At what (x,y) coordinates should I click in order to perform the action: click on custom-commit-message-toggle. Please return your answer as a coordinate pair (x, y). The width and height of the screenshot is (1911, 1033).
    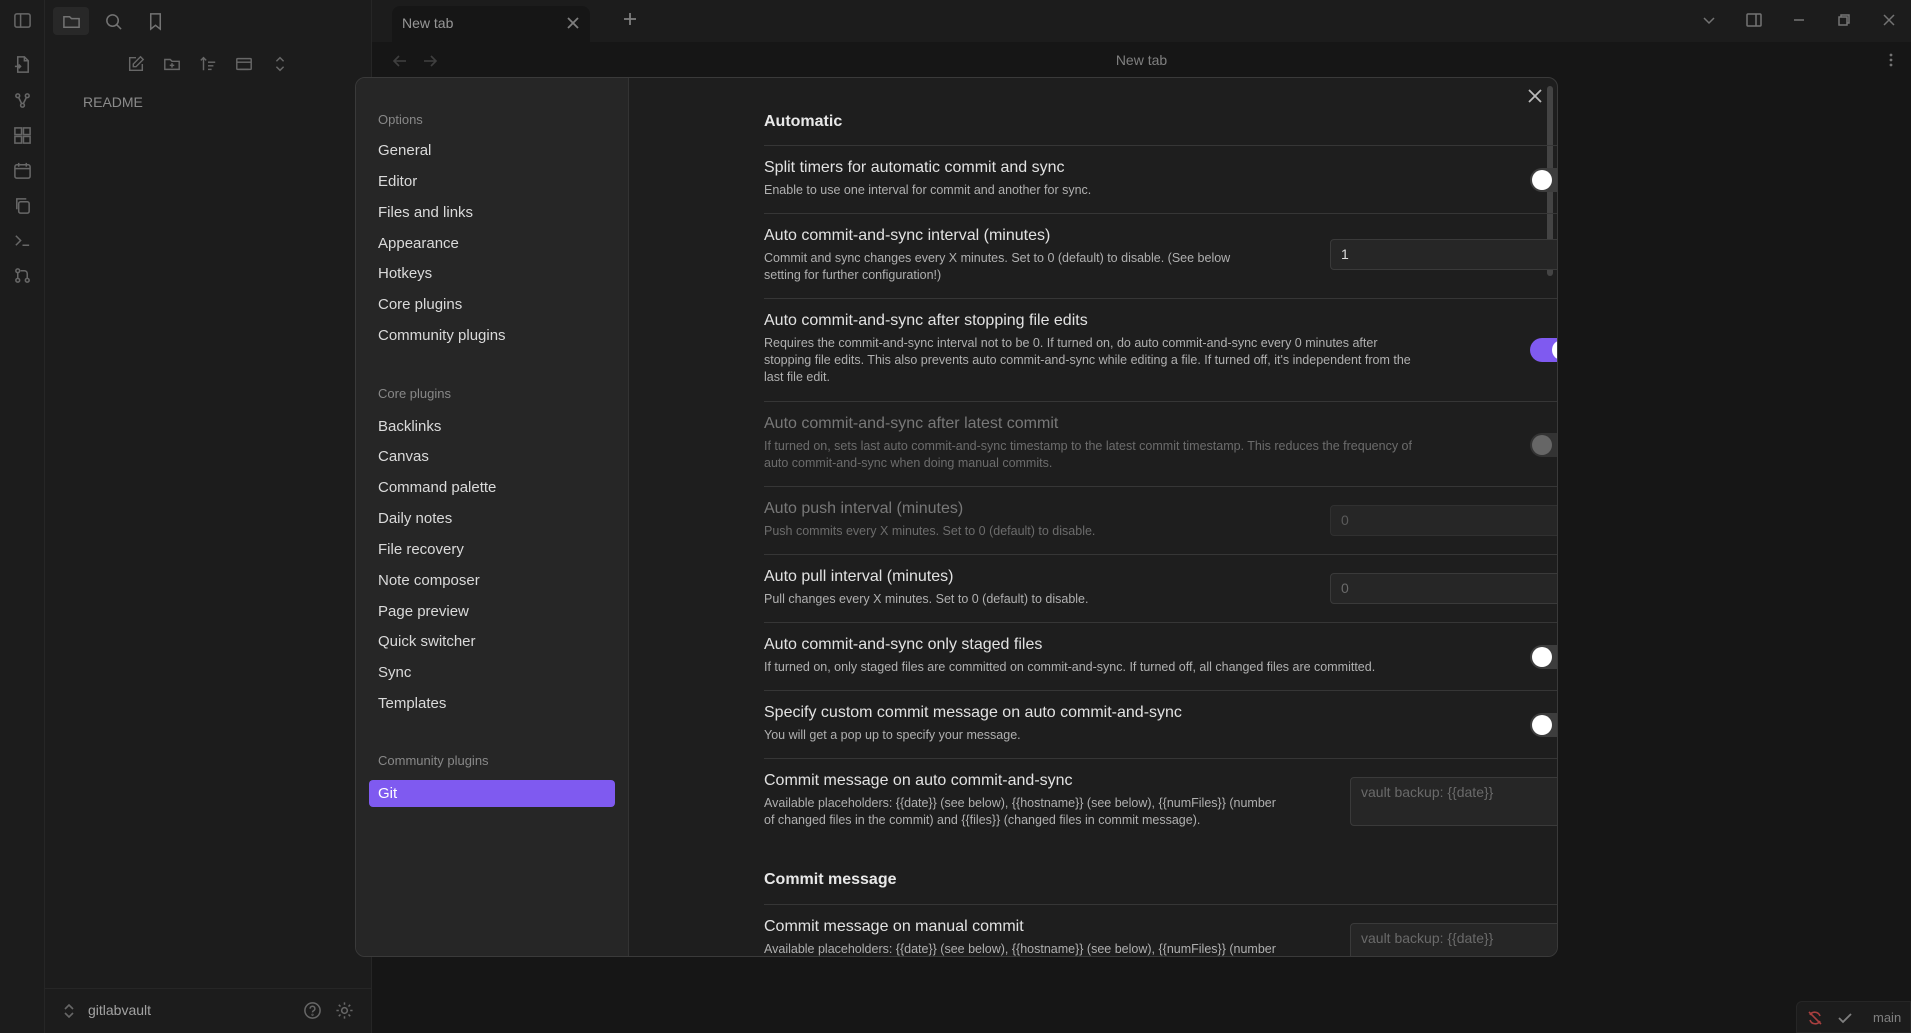
    Looking at the image, I should click on (1543, 725).